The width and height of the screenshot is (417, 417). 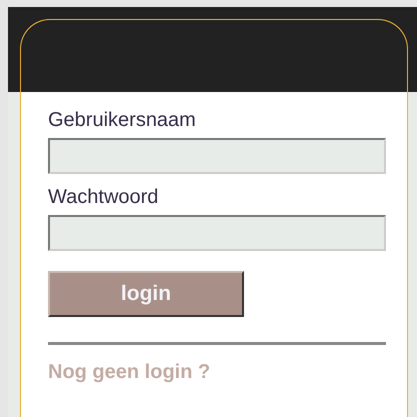 I want to click on login-button: login, so click(x=146, y=294).